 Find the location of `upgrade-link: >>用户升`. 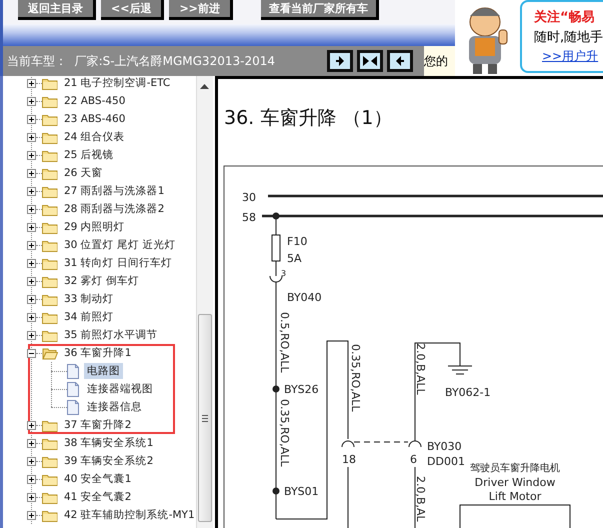

upgrade-link: >>用户升 is located at coordinates (568, 56).